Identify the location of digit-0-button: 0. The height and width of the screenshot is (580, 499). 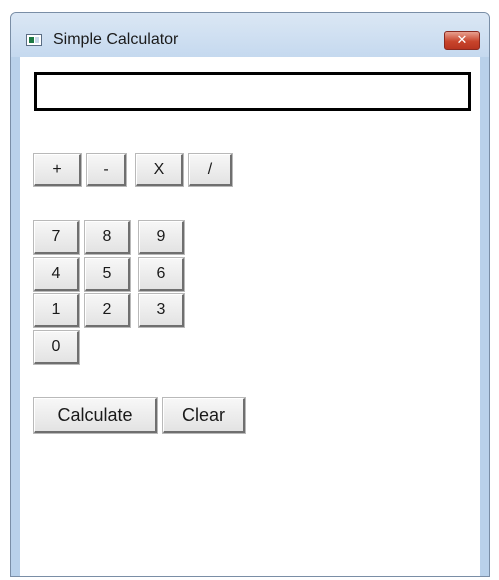
(56, 347).